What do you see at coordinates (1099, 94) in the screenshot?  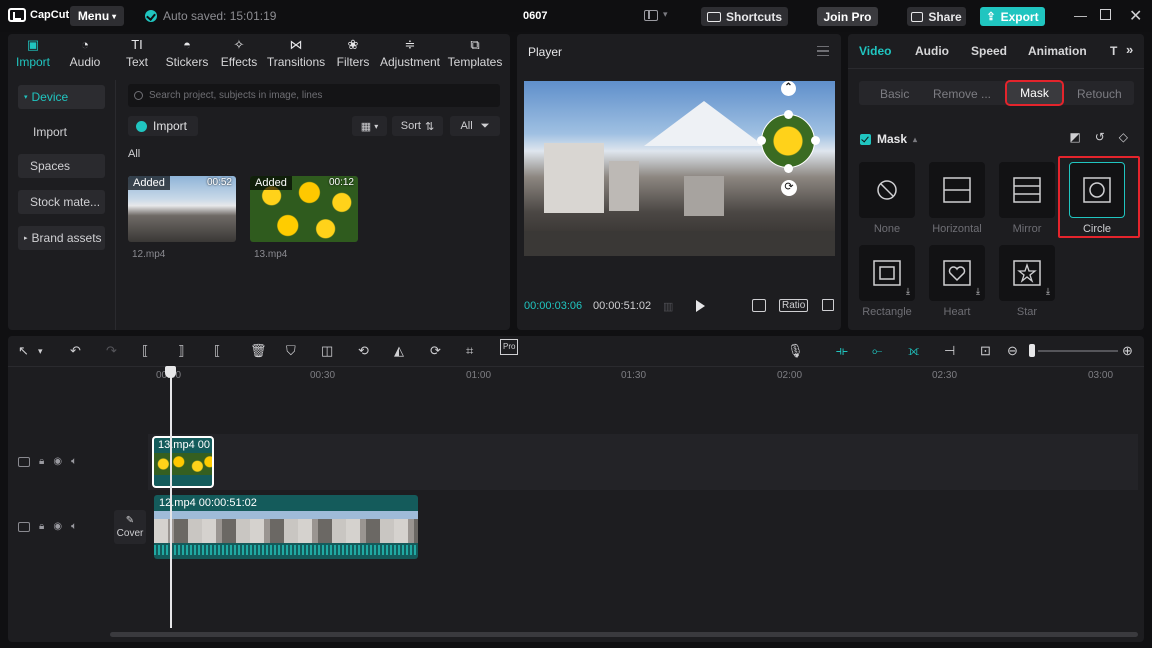 I see `subtab-retouch: Retouch` at bounding box center [1099, 94].